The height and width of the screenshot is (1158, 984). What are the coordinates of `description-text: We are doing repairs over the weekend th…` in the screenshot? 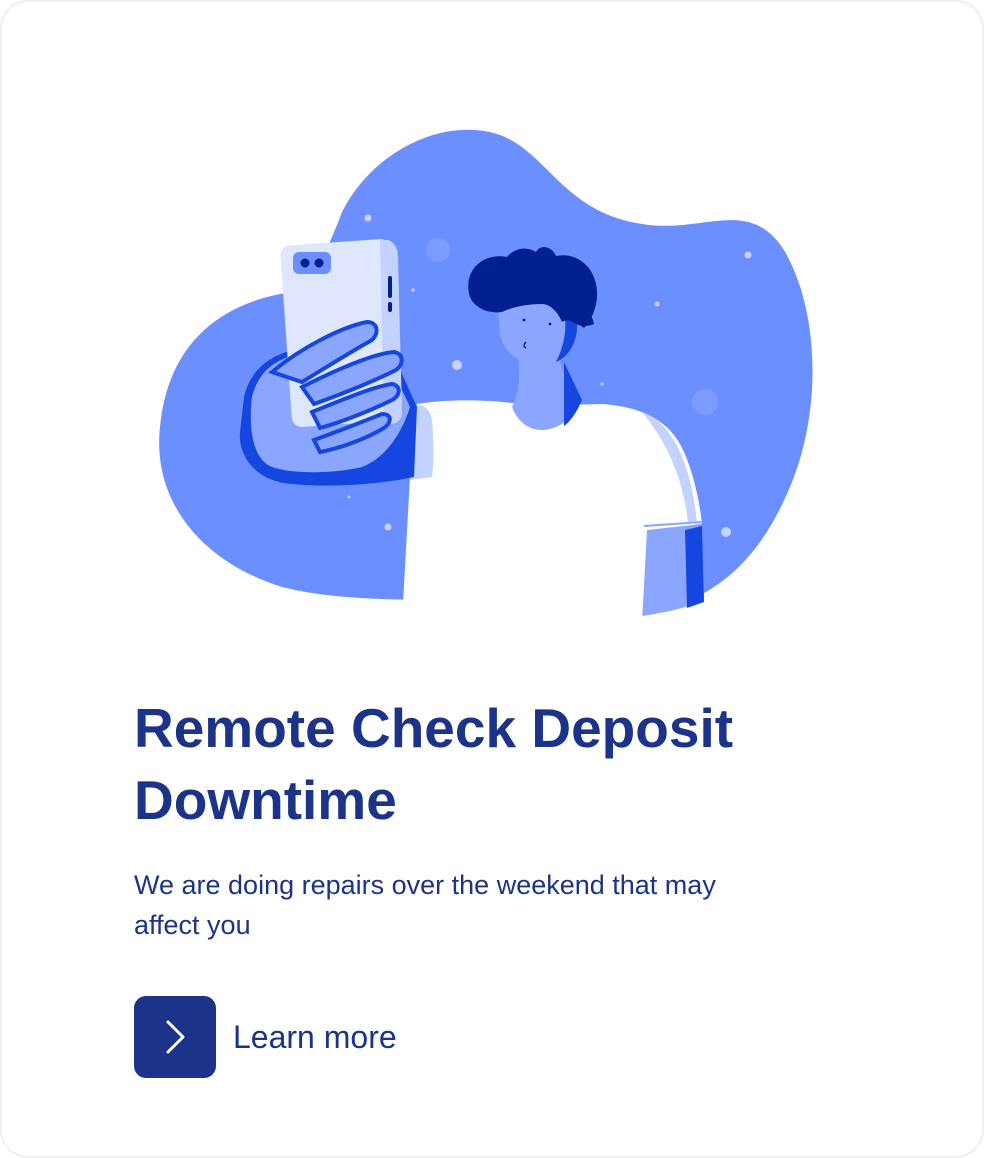 It's located at (484, 905).